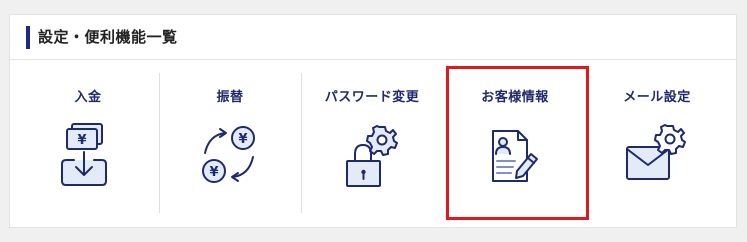  Describe the element at coordinates (28, 37) in the screenshot. I see `header-accent-bar` at that location.